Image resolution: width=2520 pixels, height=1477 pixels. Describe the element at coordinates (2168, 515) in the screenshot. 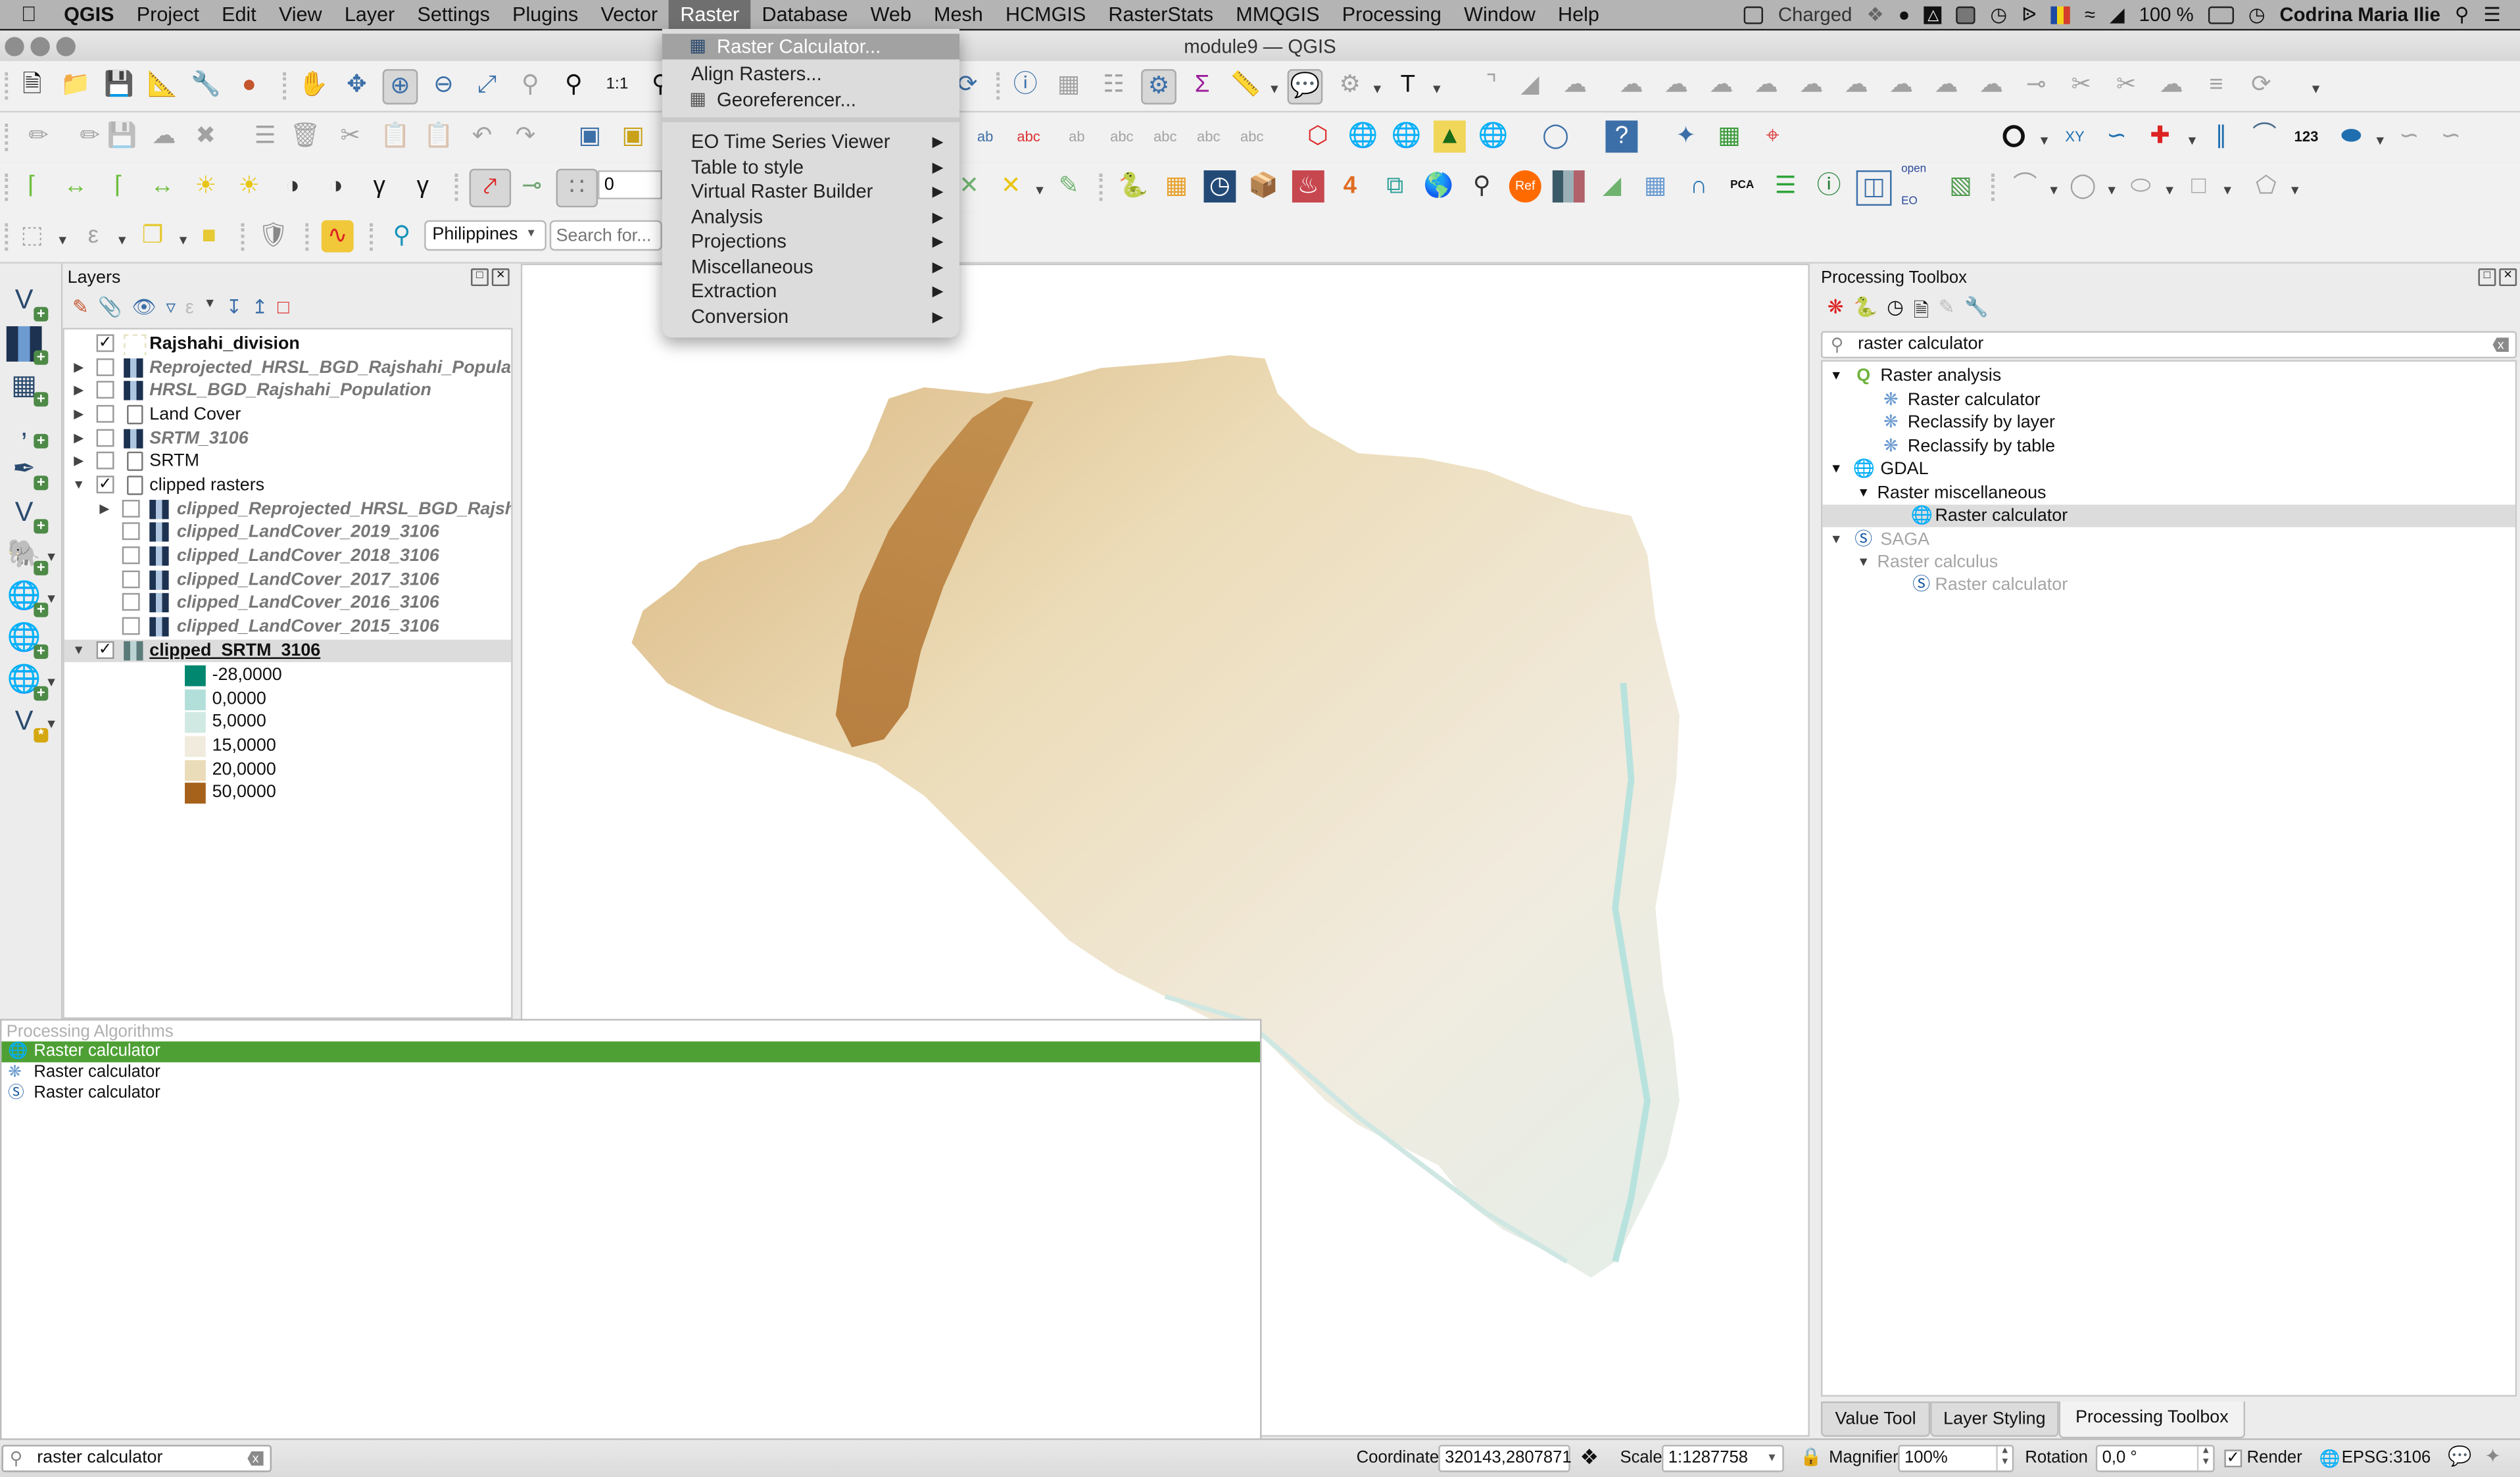

I see `tree-algorithm-gdal-raster-calculator: 🌐 Raster calculator` at that location.